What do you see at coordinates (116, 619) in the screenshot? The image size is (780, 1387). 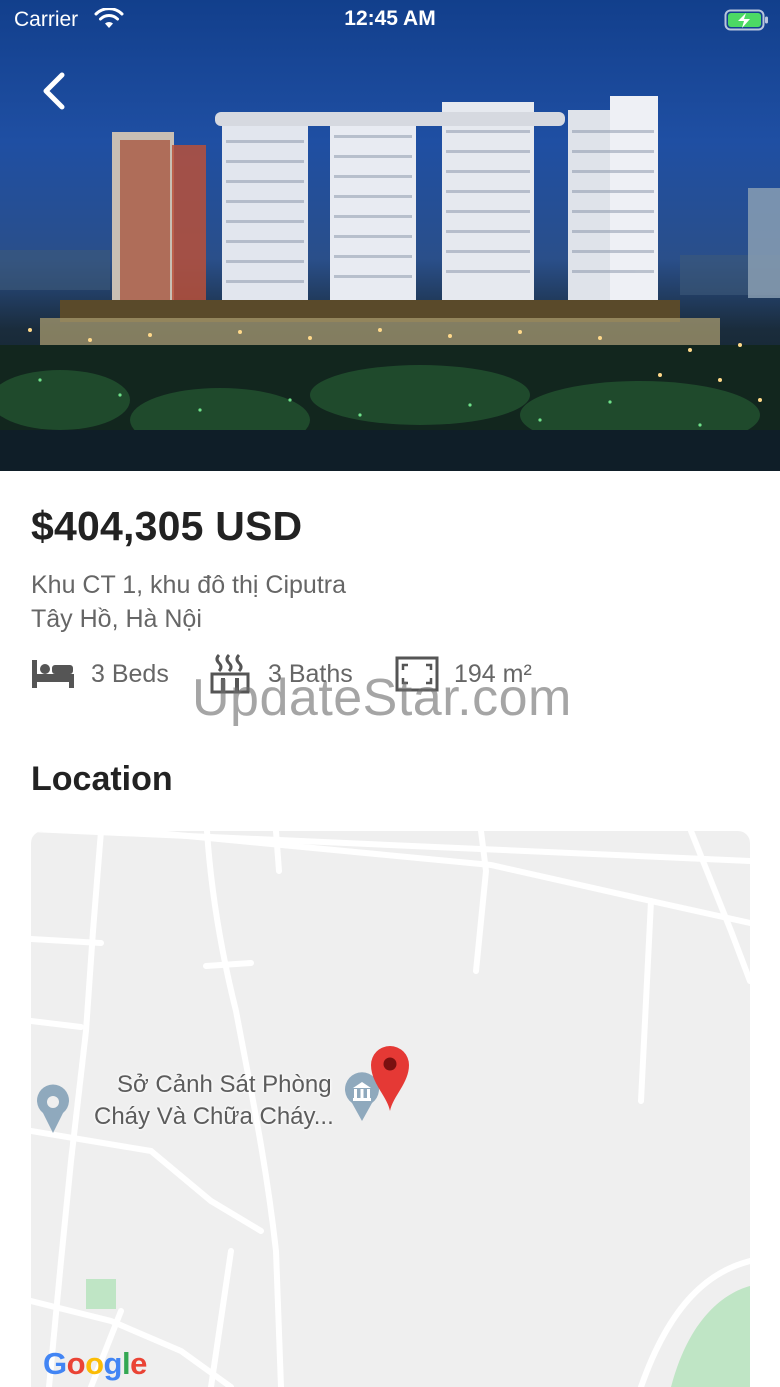 I see `address-line-2: Tây Hồ, Hà Nội` at bounding box center [116, 619].